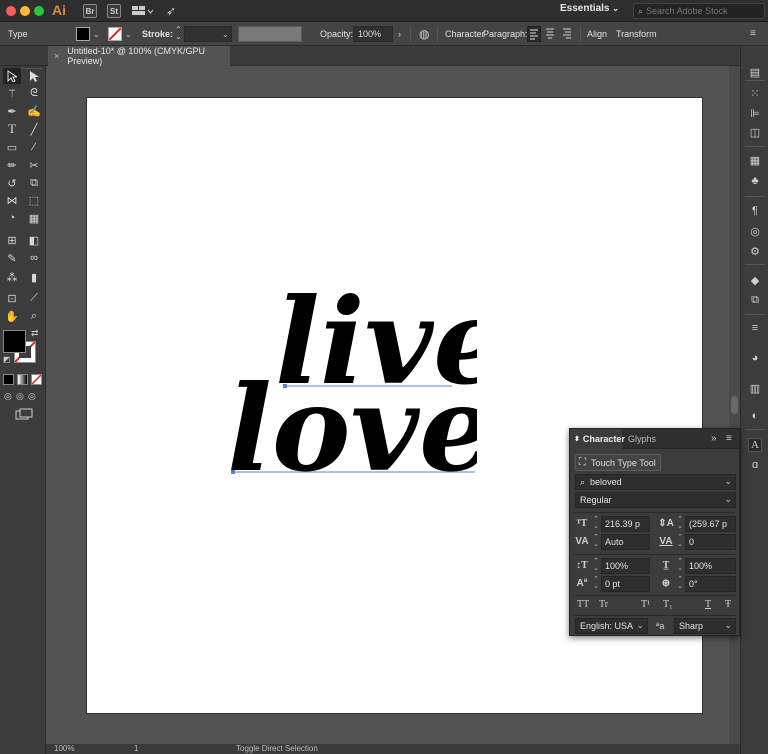 Image resolution: width=768 pixels, height=754 pixels. Describe the element at coordinates (680, 524) in the screenshot. I see `leading-stepper: ⌃ ⌄` at that location.